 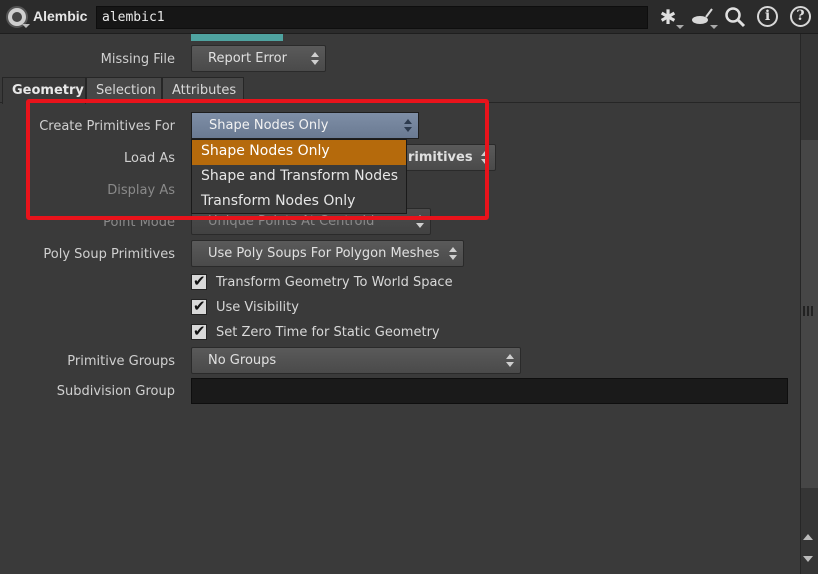 What do you see at coordinates (199, 281) in the screenshot?
I see `world-space-checkbox` at bounding box center [199, 281].